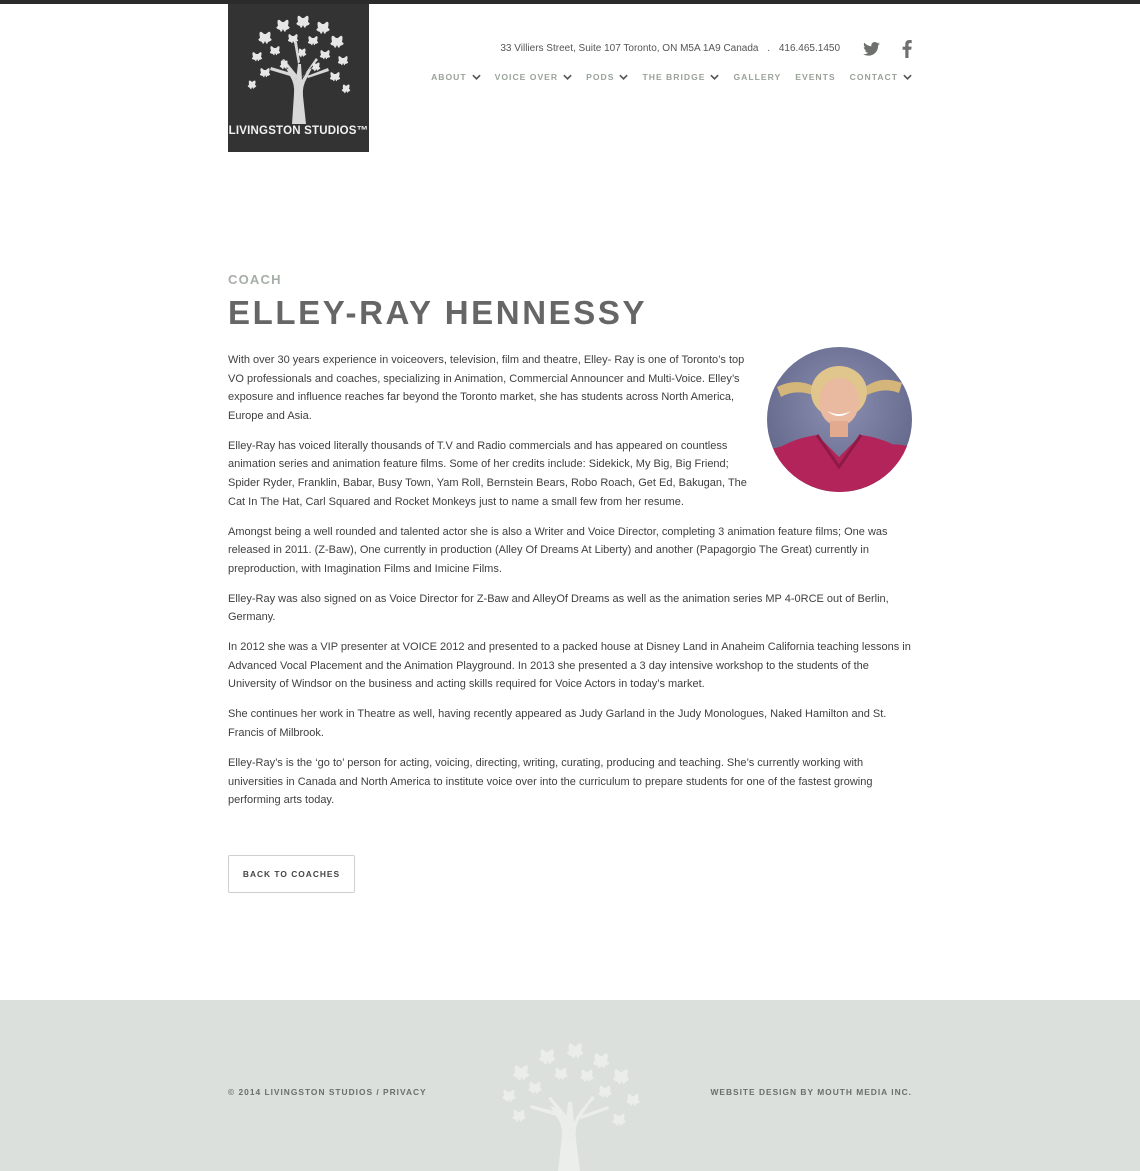 This screenshot has height=1171, width=1140. Describe the element at coordinates (526, 77) in the screenshot. I see `nav-voice-over-label: VOICE OVER` at that location.